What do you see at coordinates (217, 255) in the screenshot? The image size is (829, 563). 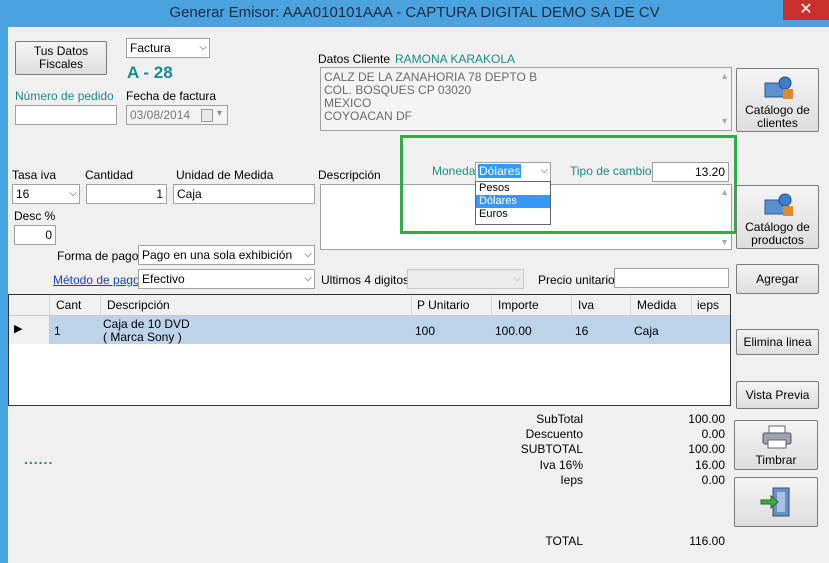 I see `forma-pago-value: Pago en una sola exhibición` at bounding box center [217, 255].